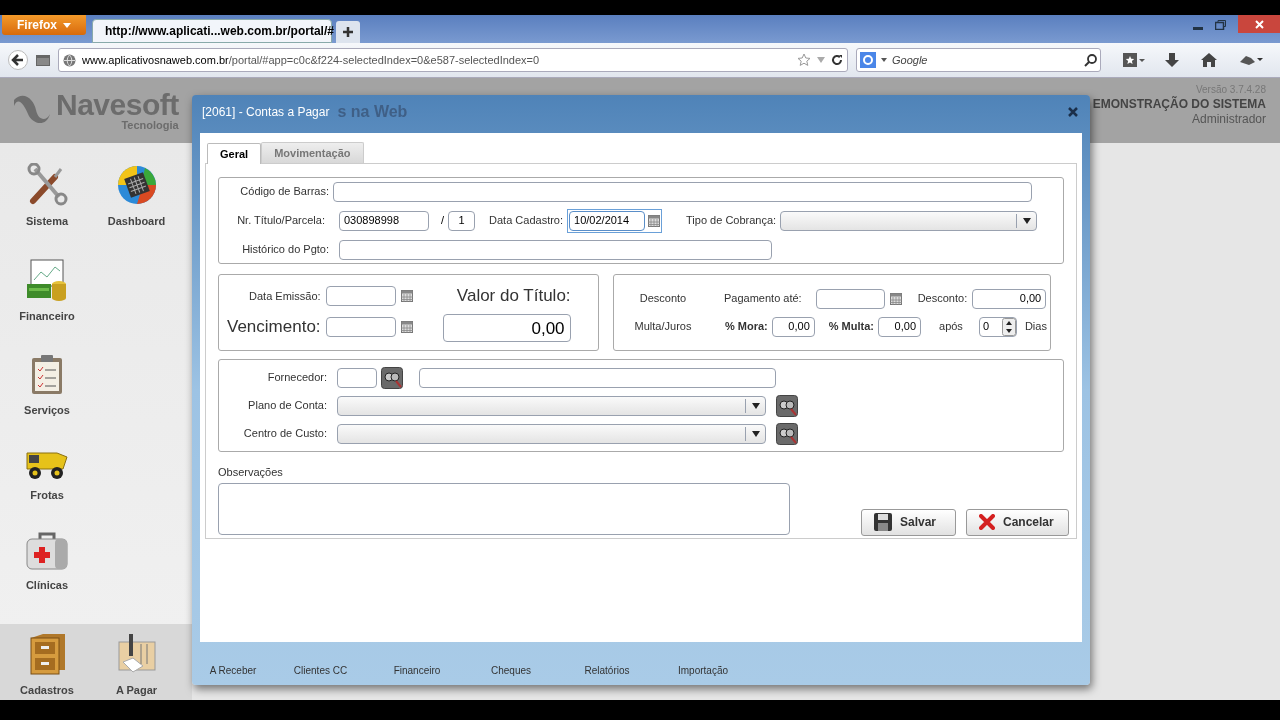 The height and width of the screenshot is (720, 1280). What do you see at coordinates (597, 377) in the screenshot?
I see `supplier-name-input` at bounding box center [597, 377].